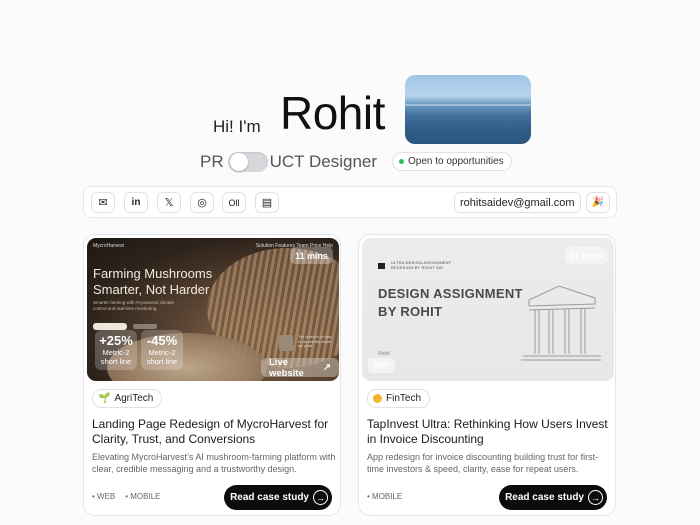 The height and width of the screenshot is (525, 700). I want to click on read-cv-icon: Oll, so click(234, 202).